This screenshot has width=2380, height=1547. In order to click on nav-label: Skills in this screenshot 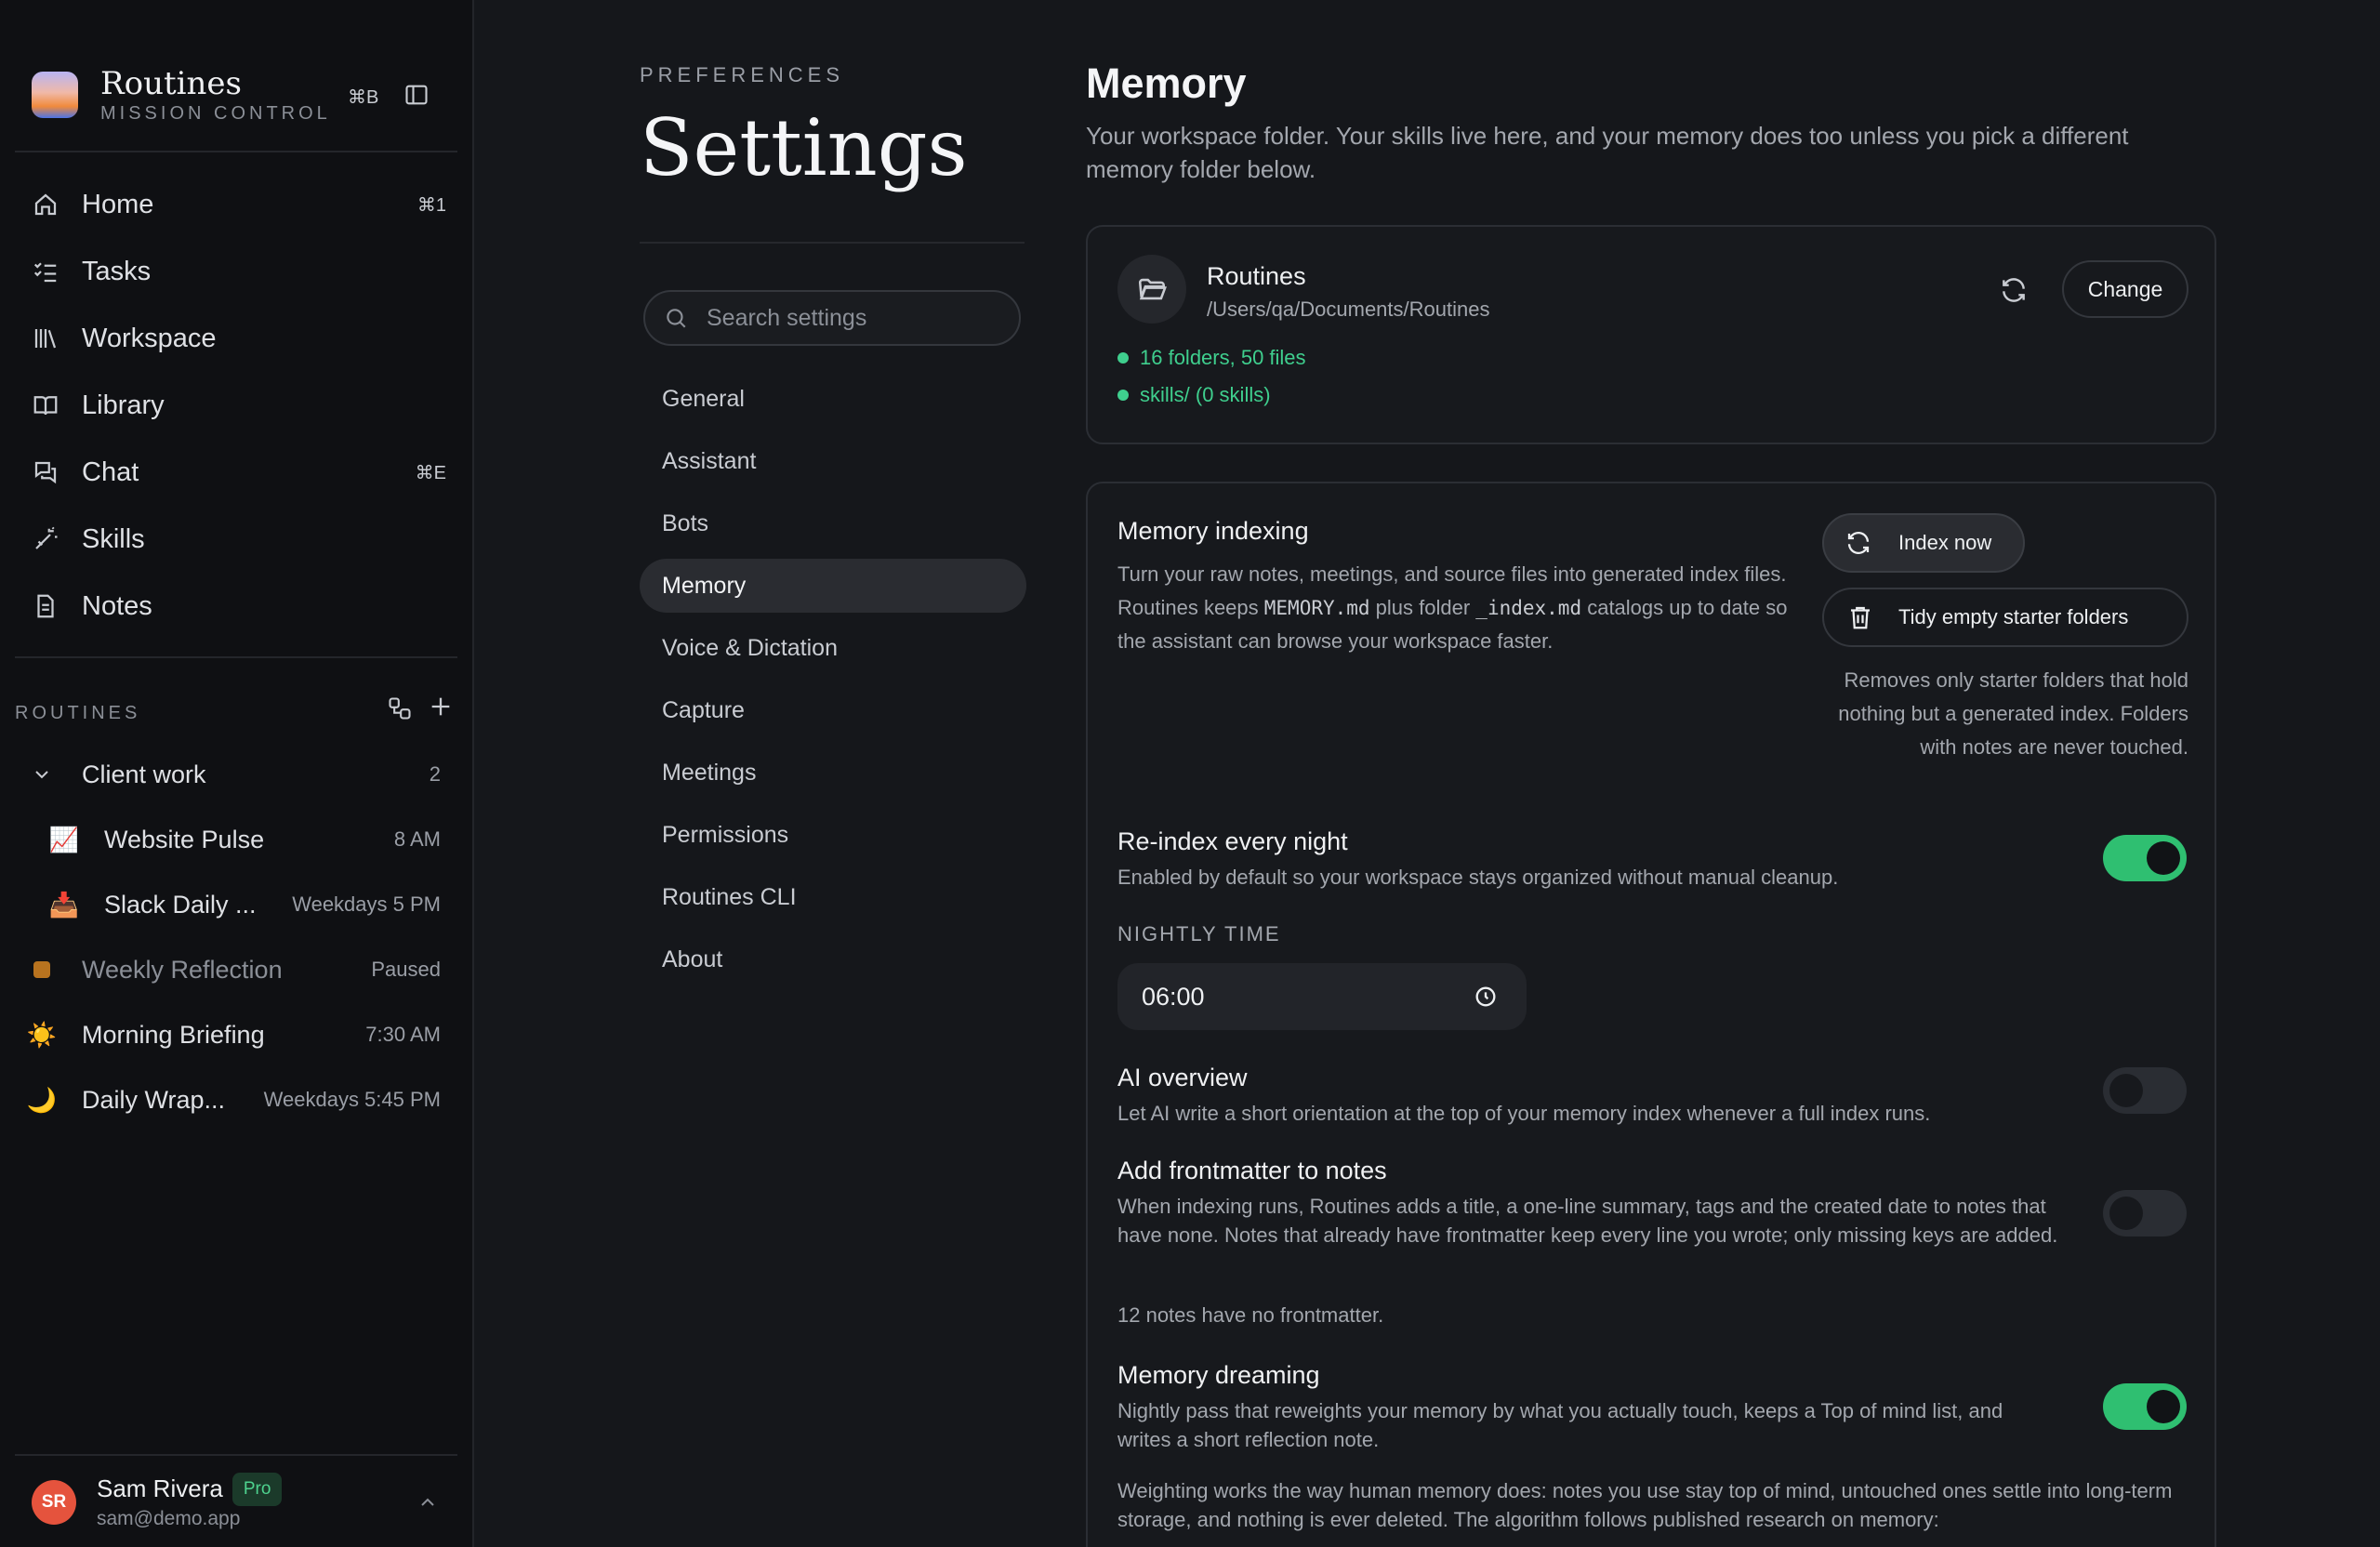, I will do `click(113, 538)`.